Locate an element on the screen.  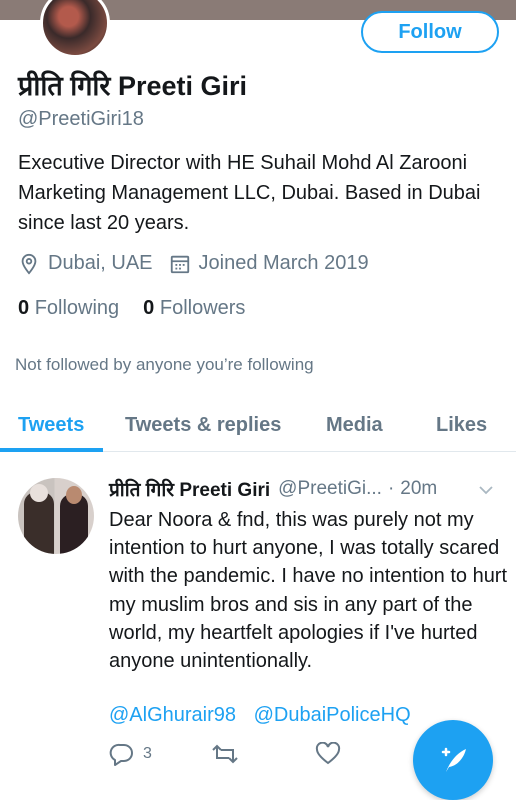
tweet-time: 20m is located at coordinates (418, 489).